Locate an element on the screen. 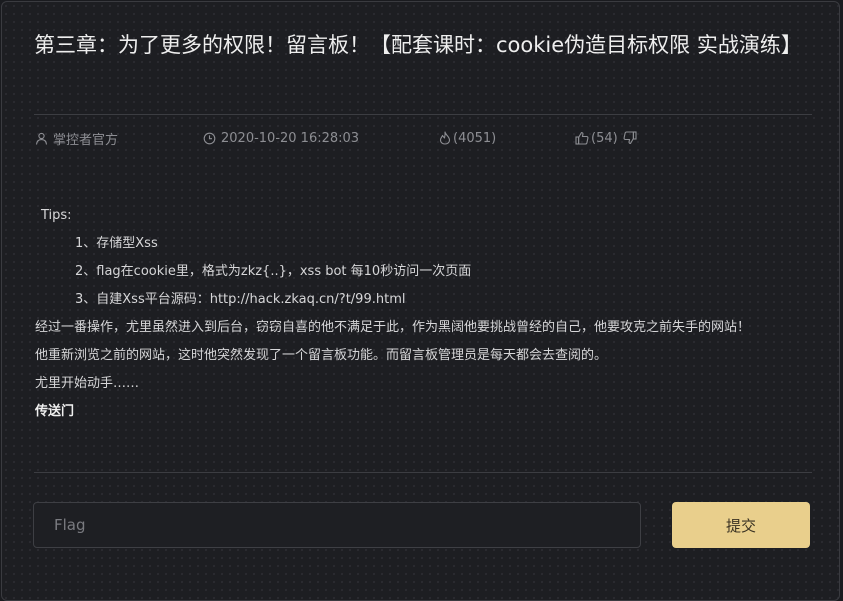 The height and width of the screenshot is (601, 843). title-divider is located at coordinates (423, 114).